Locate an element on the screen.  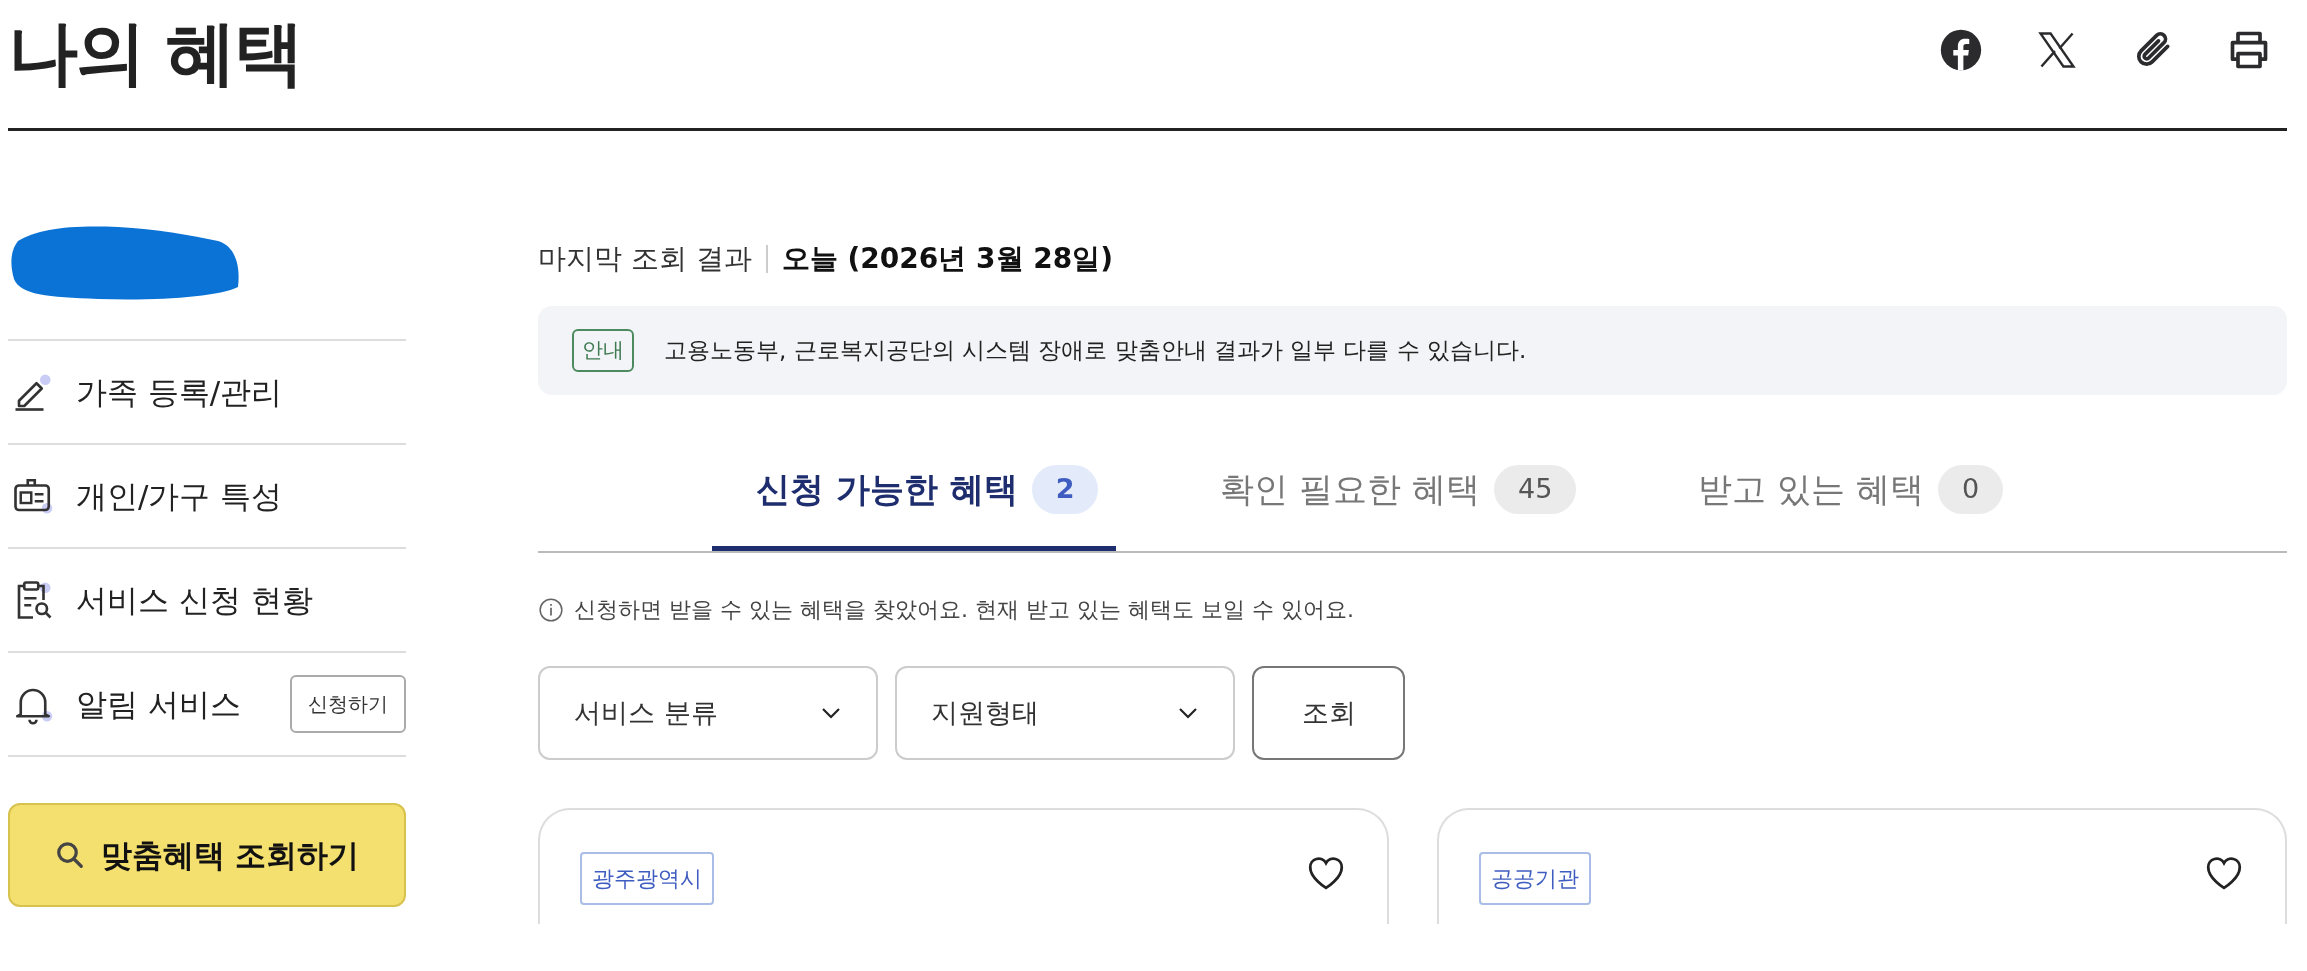
subscribe-button: 신청하기 is located at coordinates (348, 704).